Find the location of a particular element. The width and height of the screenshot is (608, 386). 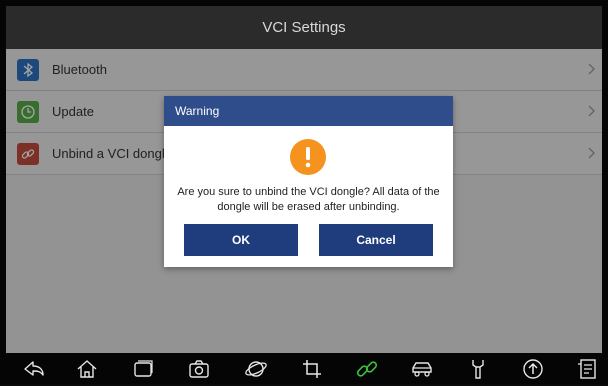

title-bar: VCI Settings is located at coordinates (304, 27).